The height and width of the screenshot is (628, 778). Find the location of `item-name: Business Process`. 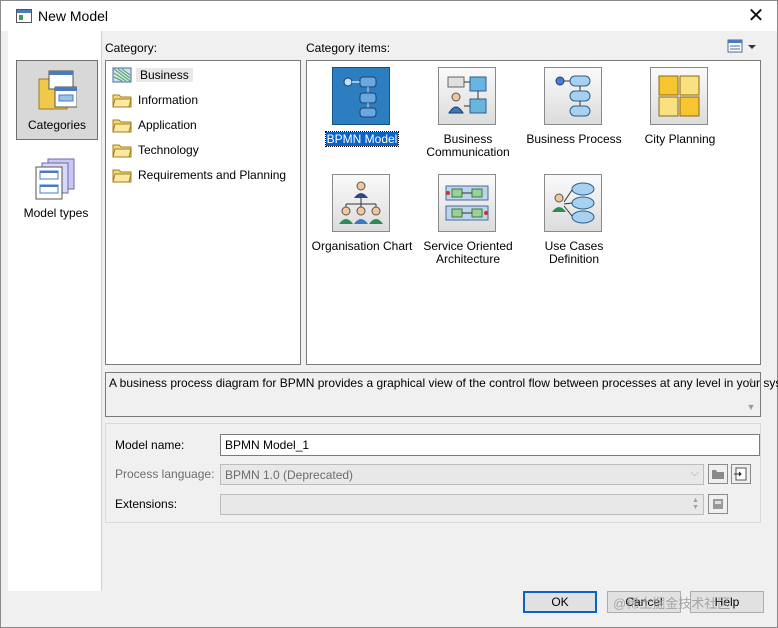

item-name: Business Process is located at coordinates (574, 139).